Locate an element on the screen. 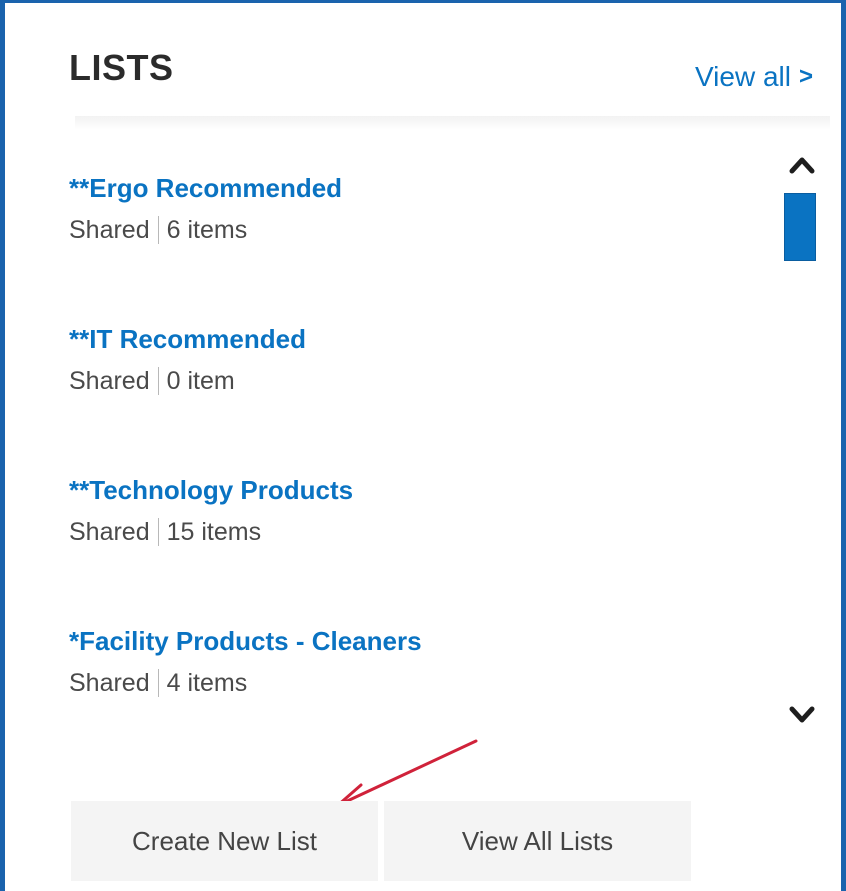 The width and height of the screenshot is (846, 891). list-item-count: 6 items is located at coordinates (207, 230).